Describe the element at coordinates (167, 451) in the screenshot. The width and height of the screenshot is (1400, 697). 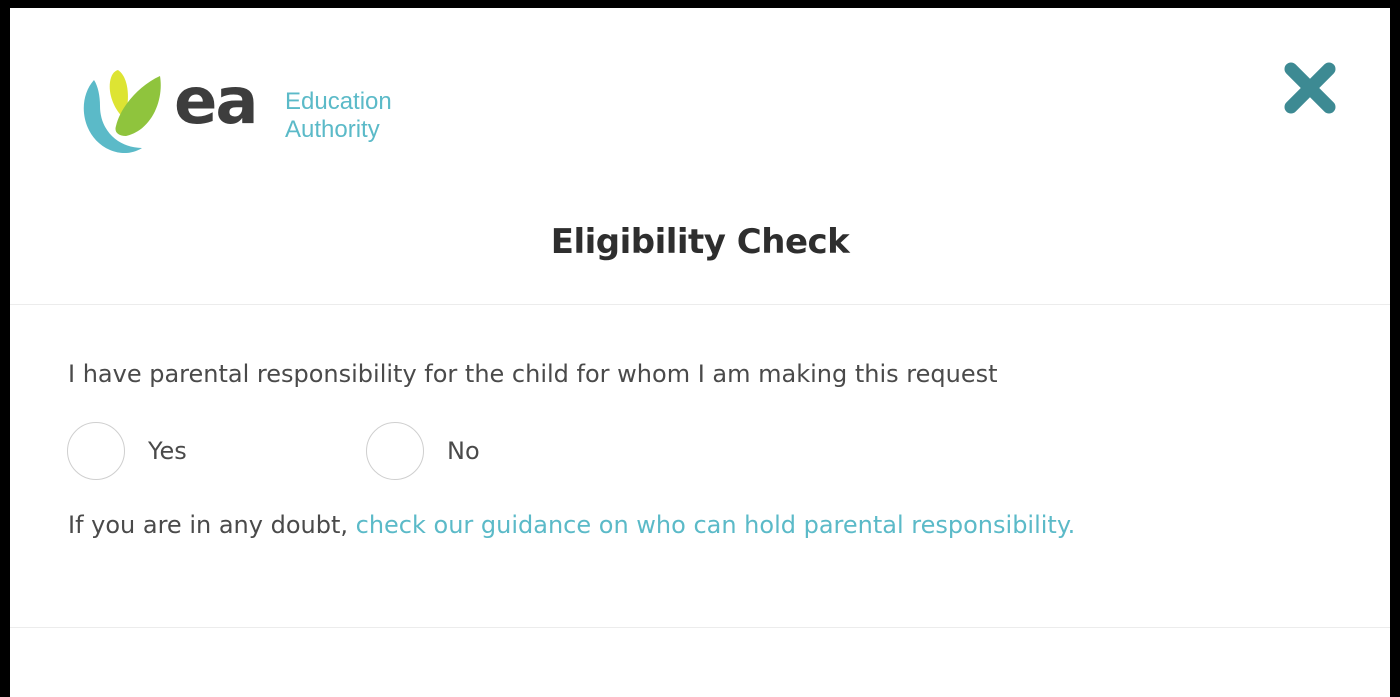
I see `radio-yes-label: Yes` at that location.